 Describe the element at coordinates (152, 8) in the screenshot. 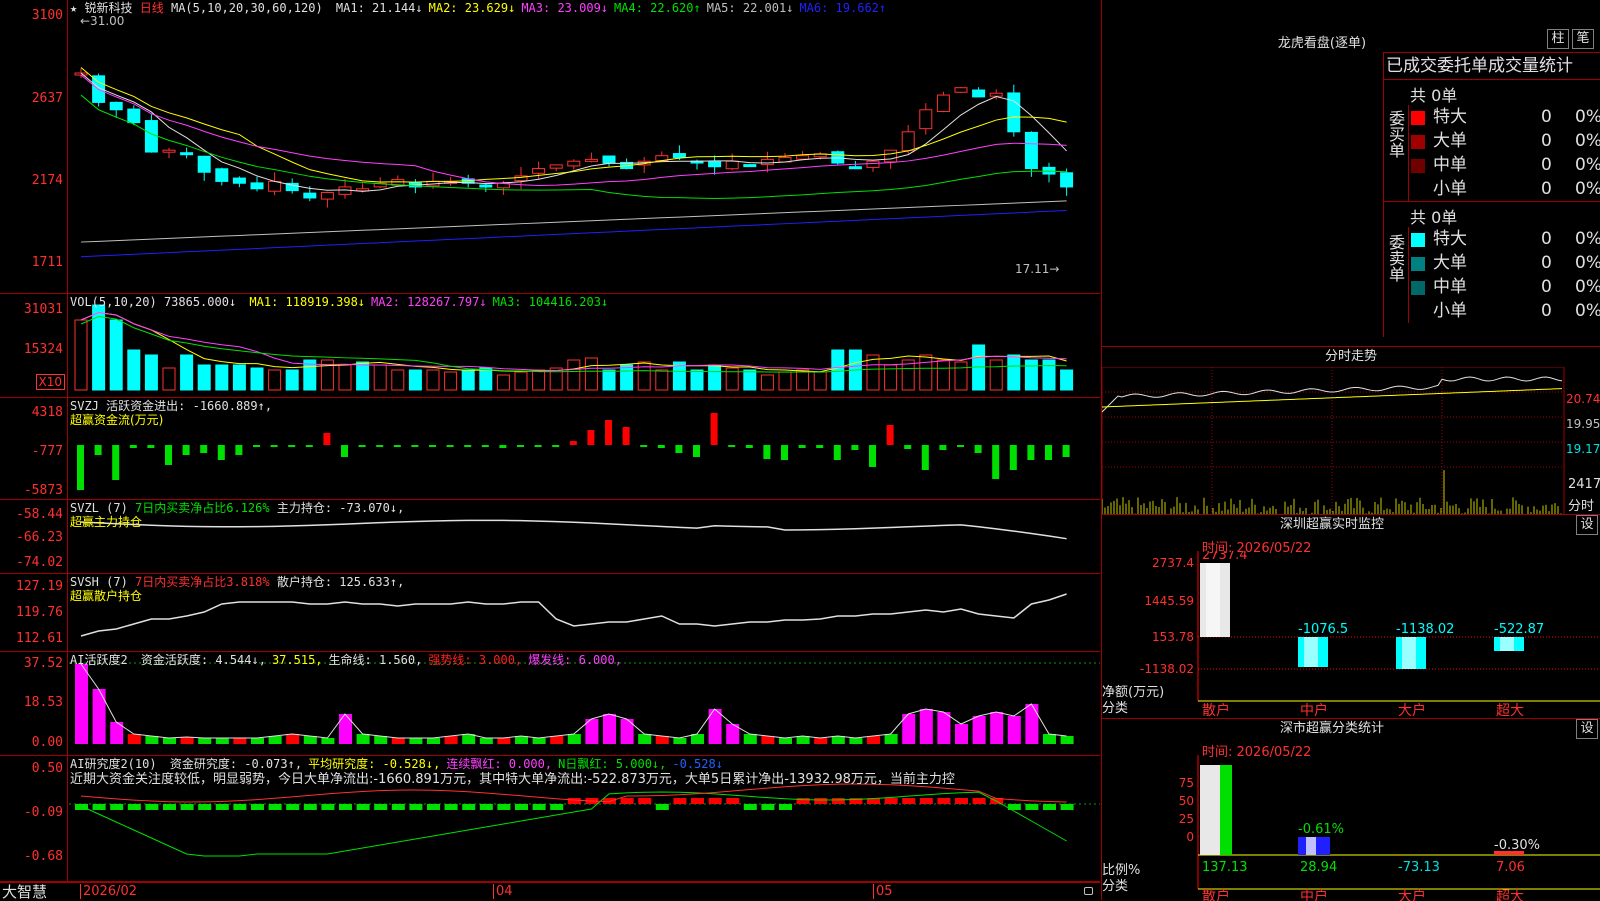

I see `period-label: 日线` at that location.